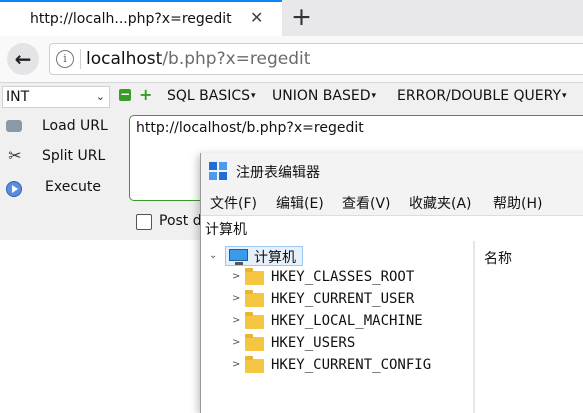  Describe the element at coordinates (14, 126) in the screenshot. I see `load-url-icon` at that location.